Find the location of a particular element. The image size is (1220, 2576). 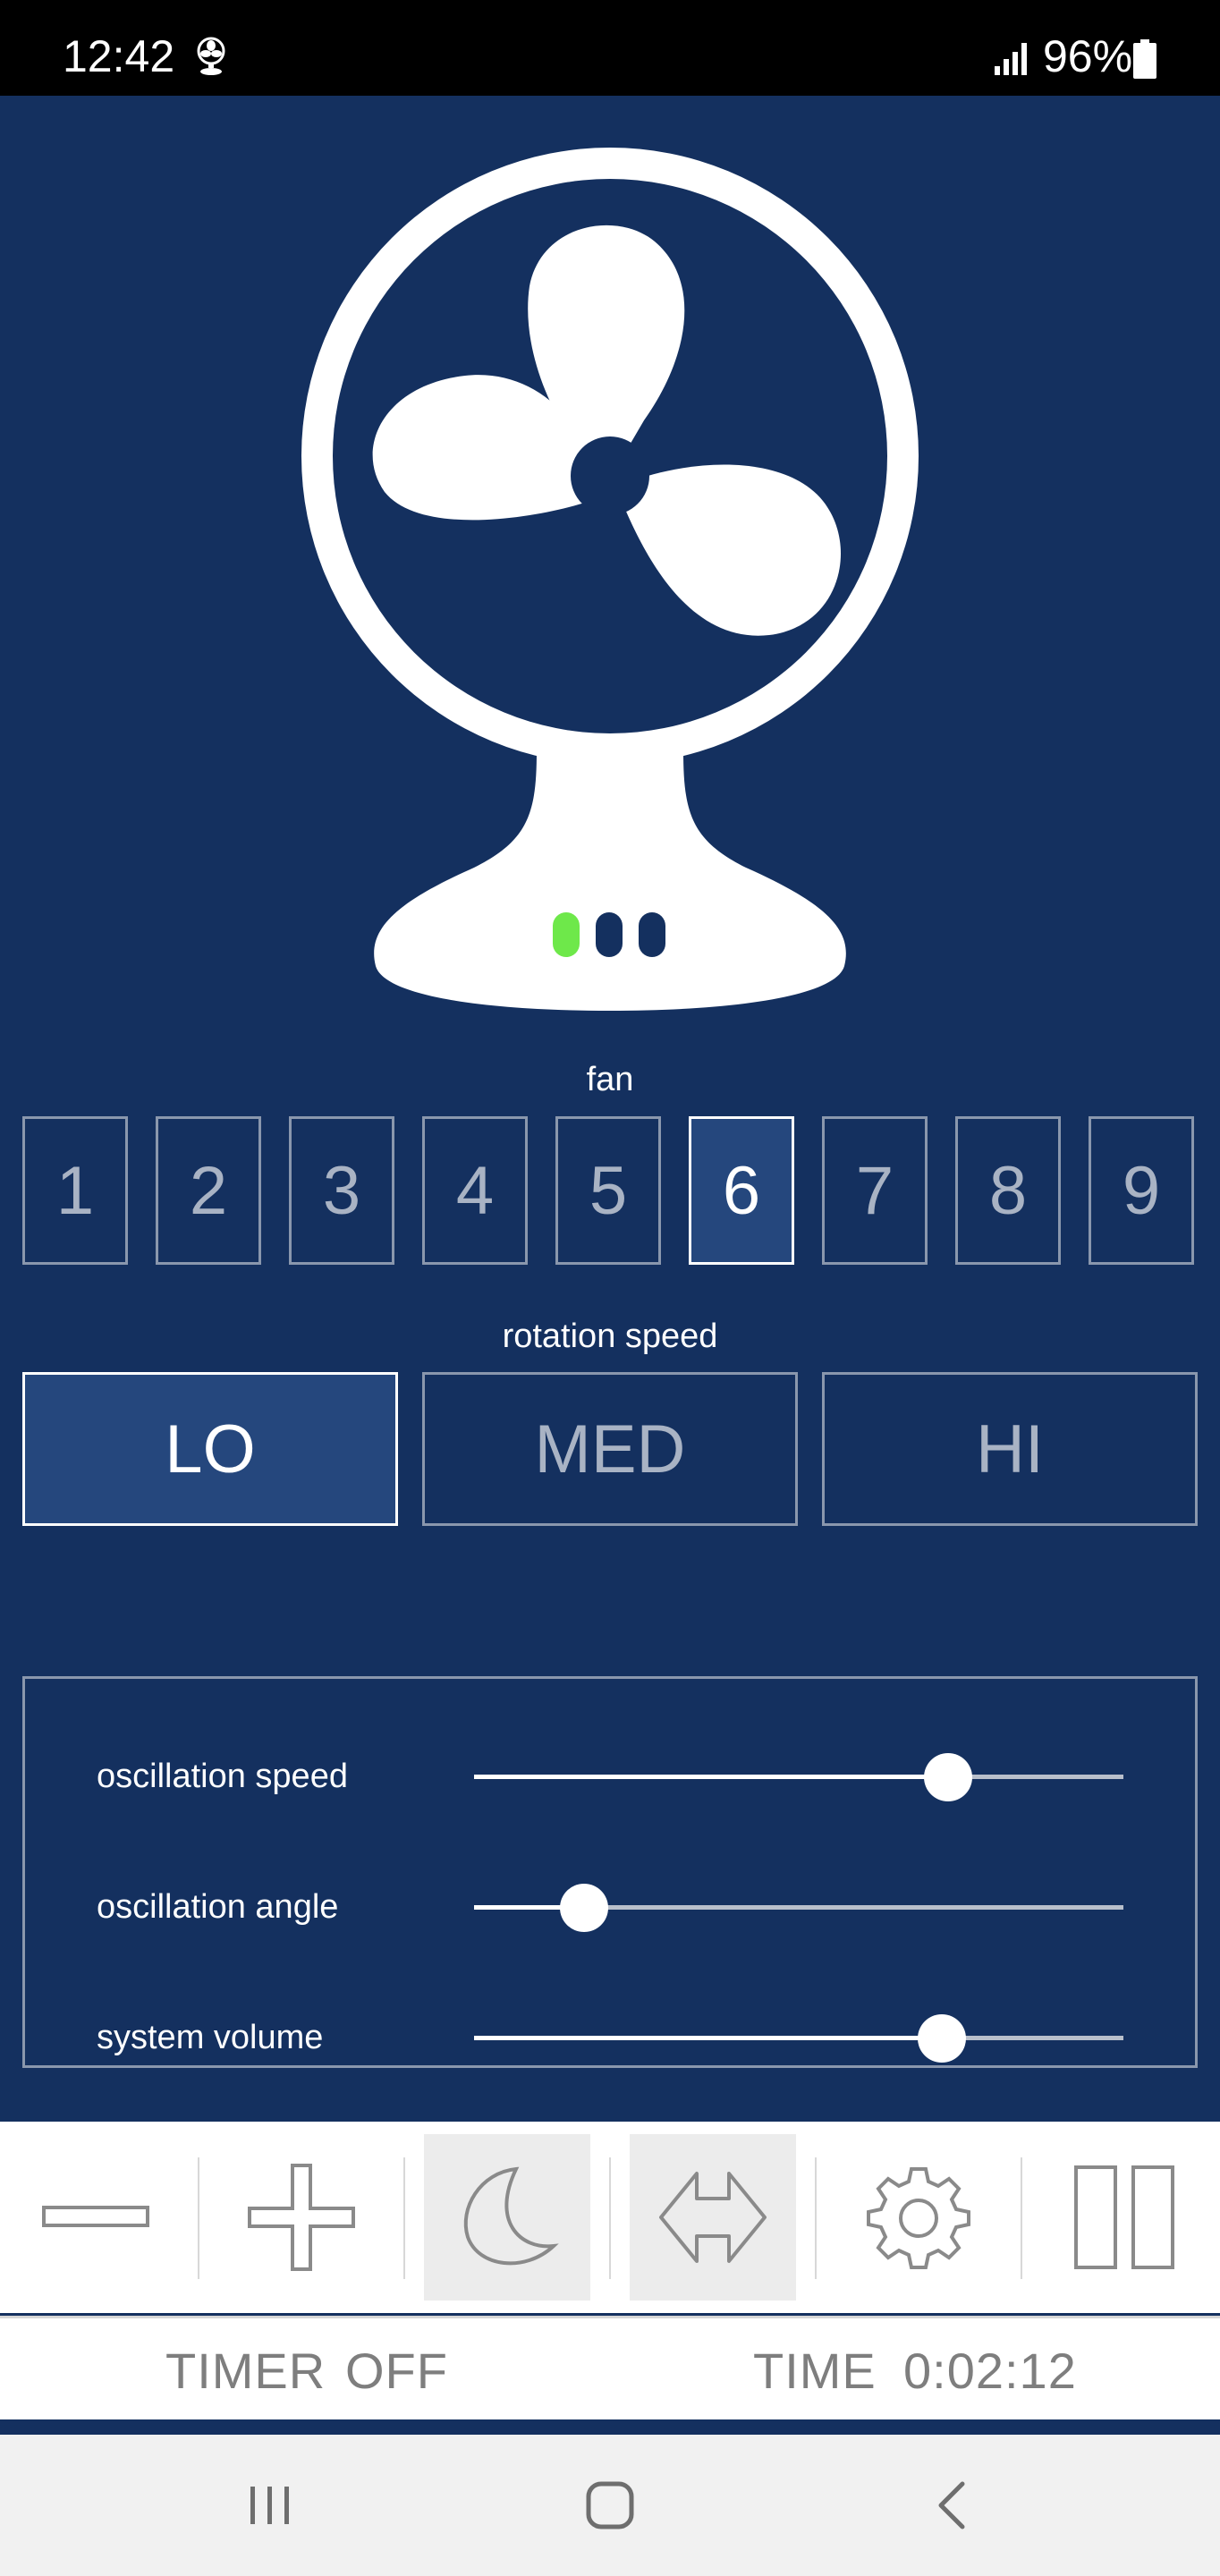

gear-icon is located at coordinates (918, 2218).